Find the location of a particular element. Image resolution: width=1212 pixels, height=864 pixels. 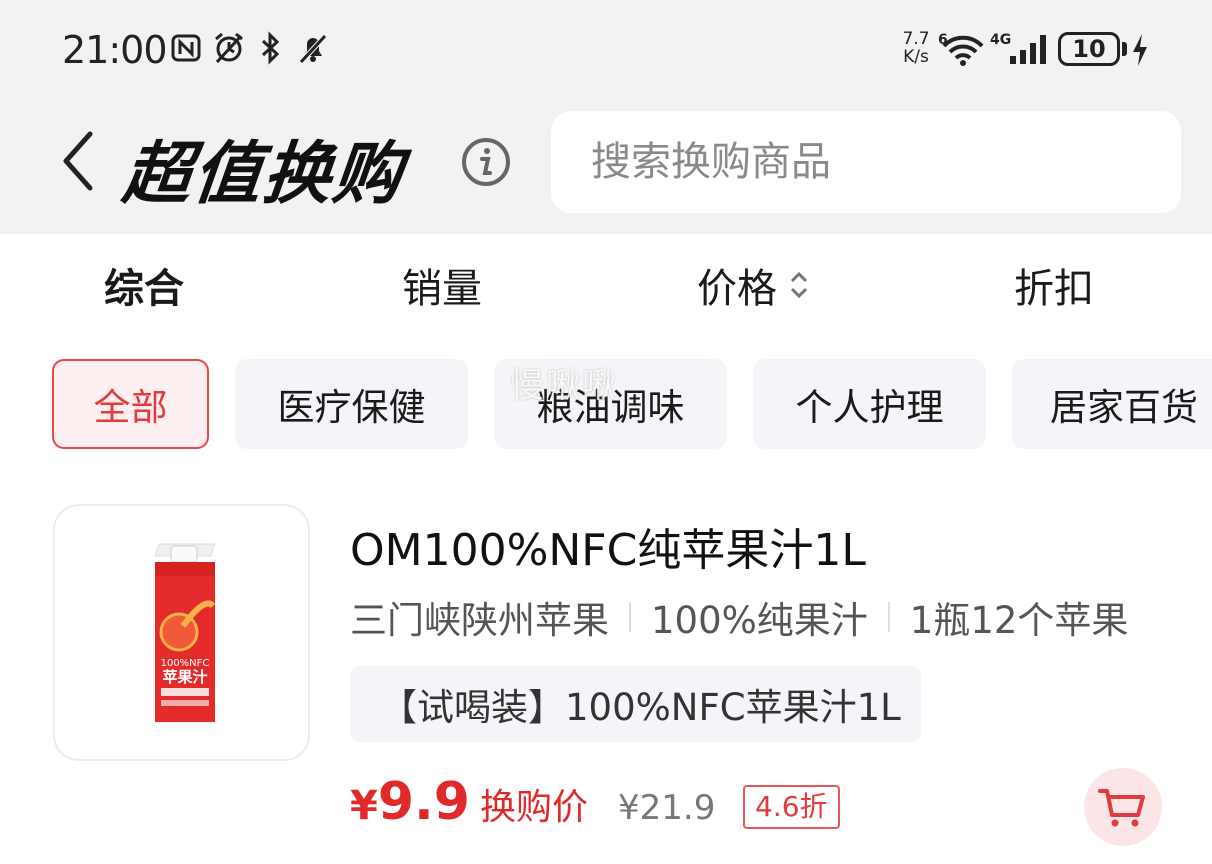

product-spec: 【试喝装】100%NFC苹果汁1L is located at coordinates (635, 704).